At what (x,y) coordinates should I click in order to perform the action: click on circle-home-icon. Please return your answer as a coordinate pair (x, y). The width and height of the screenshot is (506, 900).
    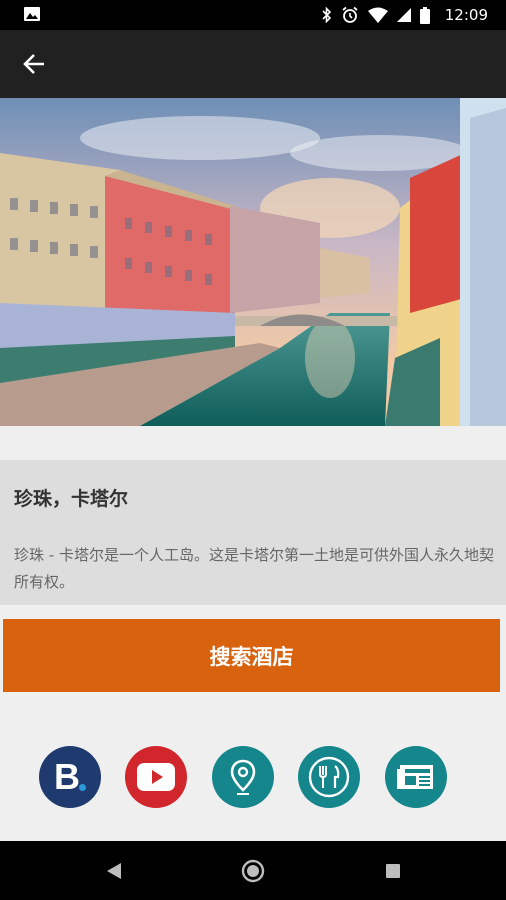
    Looking at the image, I should click on (253, 870).